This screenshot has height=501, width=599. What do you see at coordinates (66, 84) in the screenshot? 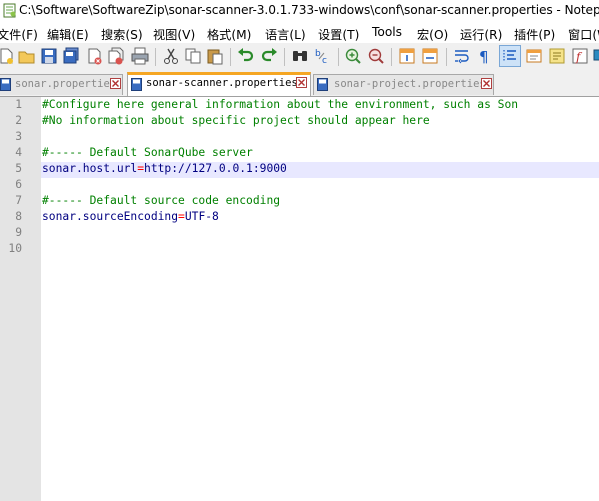
I see `tab-label: sonar.properties` at bounding box center [66, 84].